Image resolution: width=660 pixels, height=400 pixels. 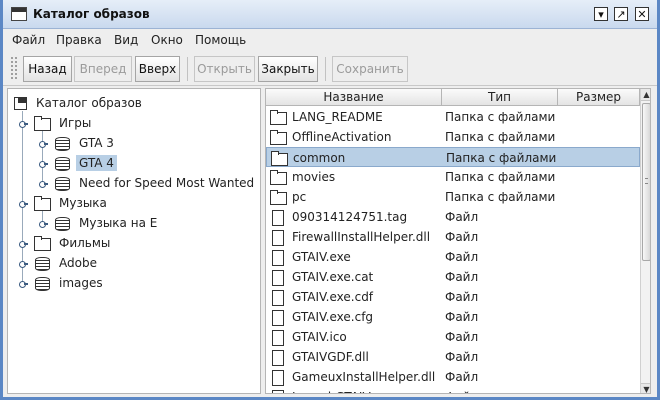 I want to click on tree-node-games: Игры, so click(x=64, y=123).